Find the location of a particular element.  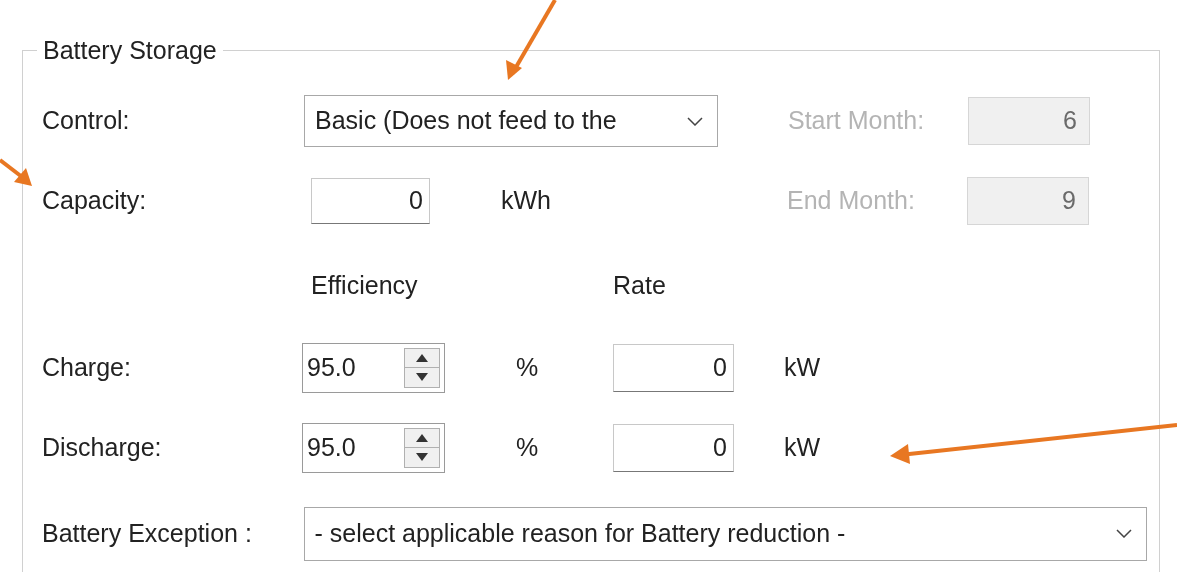

field-label: Discharge: is located at coordinates (102, 447).